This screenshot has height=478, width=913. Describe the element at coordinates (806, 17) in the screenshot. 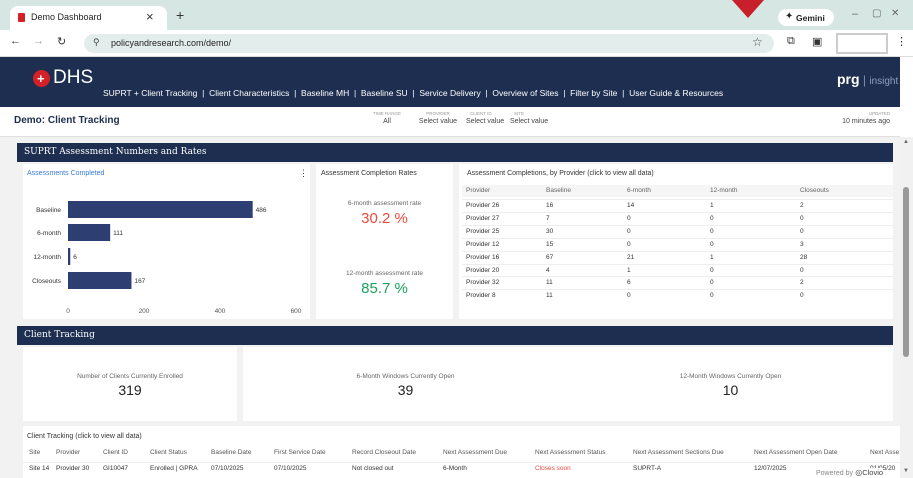

I see `gemini-button: ✦ Gemini` at that location.